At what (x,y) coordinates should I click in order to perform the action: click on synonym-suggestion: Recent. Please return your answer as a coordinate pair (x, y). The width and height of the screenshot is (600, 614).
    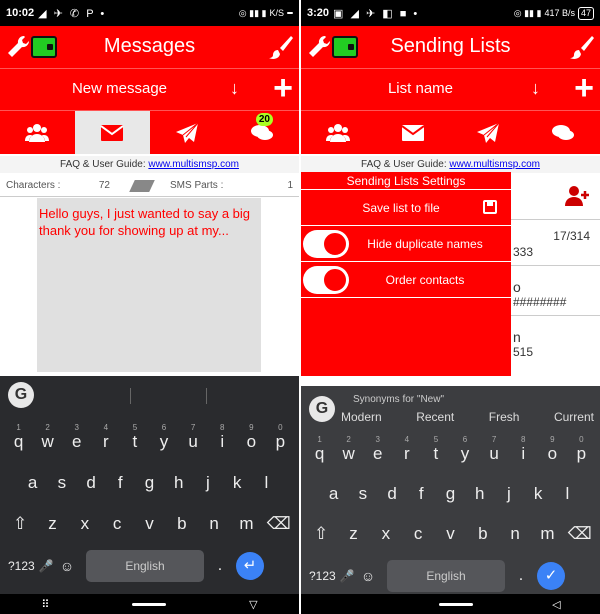
    Looking at the image, I should click on (435, 417).